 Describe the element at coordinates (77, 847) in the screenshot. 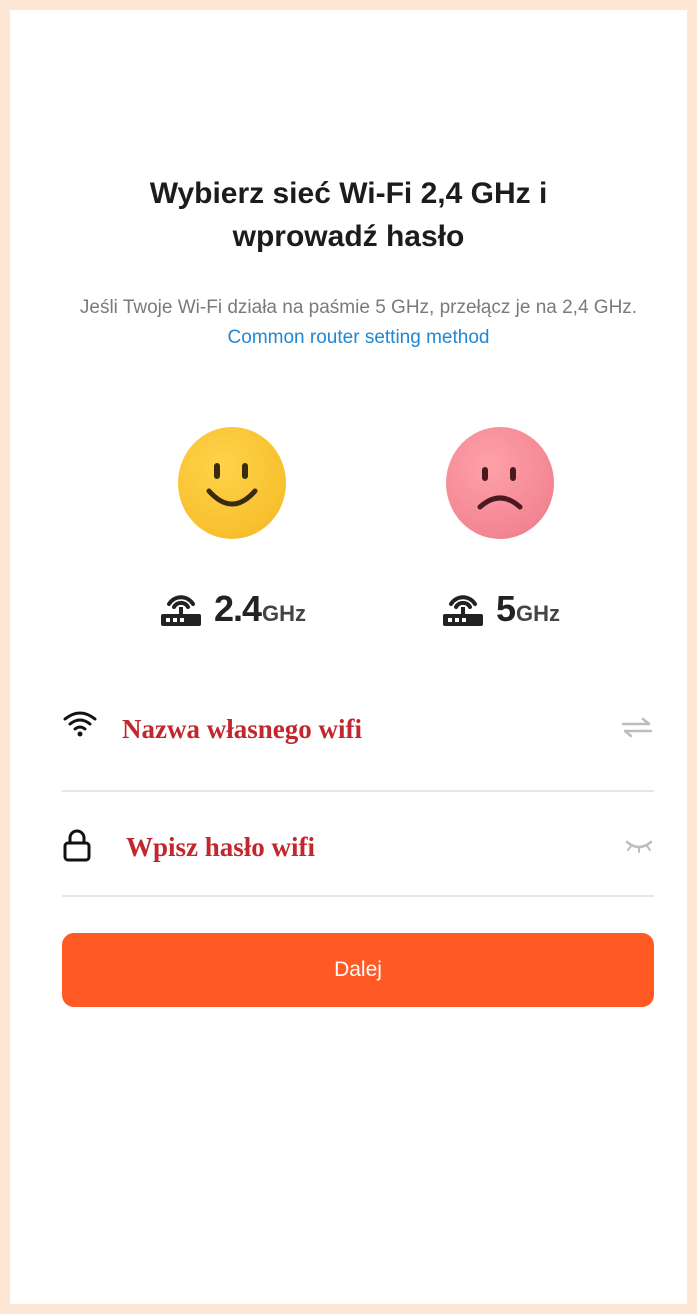

I see `lock-icon` at that location.